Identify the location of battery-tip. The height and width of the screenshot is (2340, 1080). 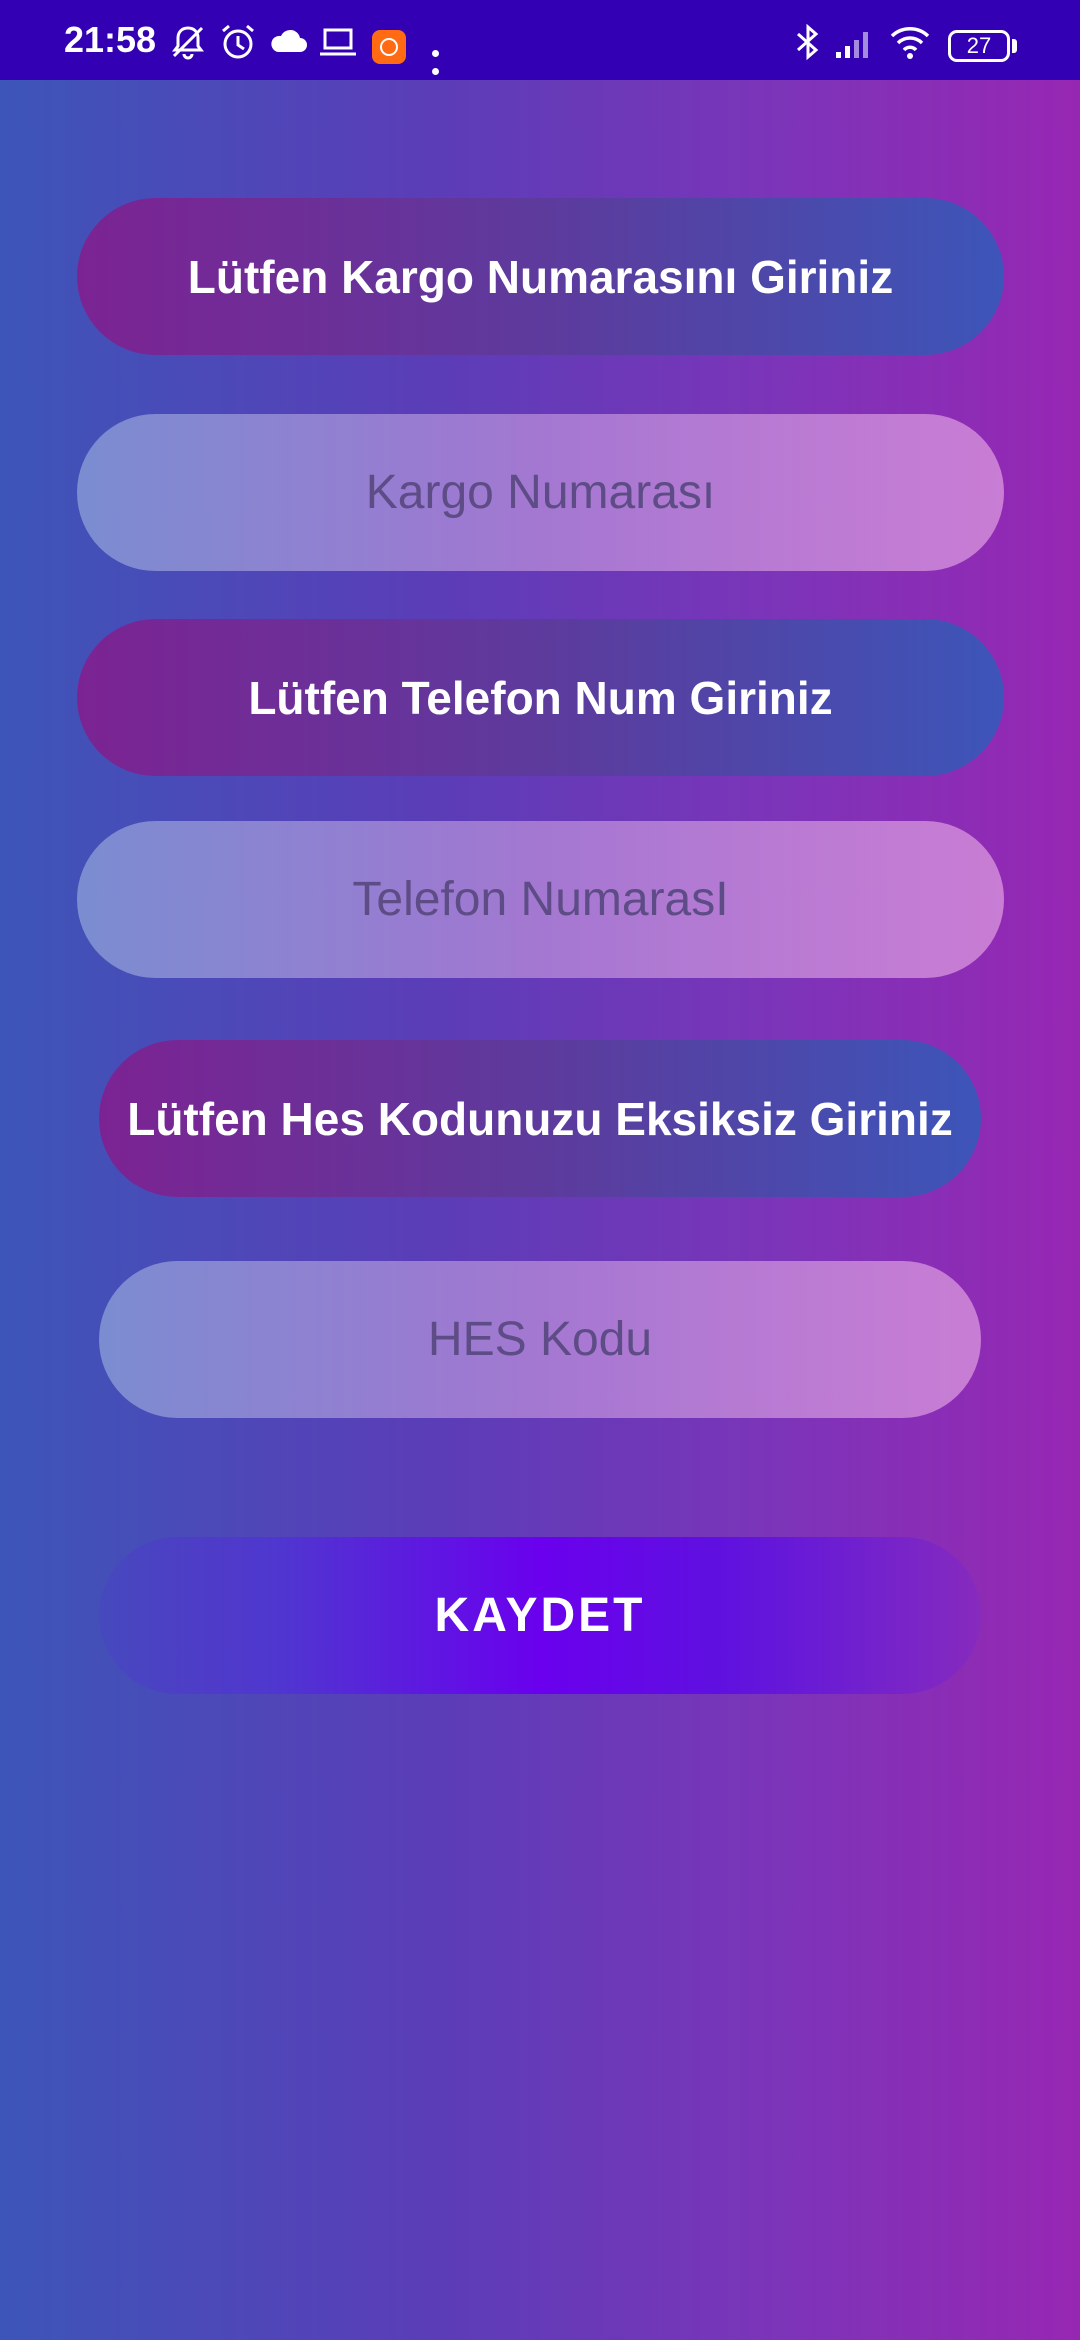
(1014, 46).